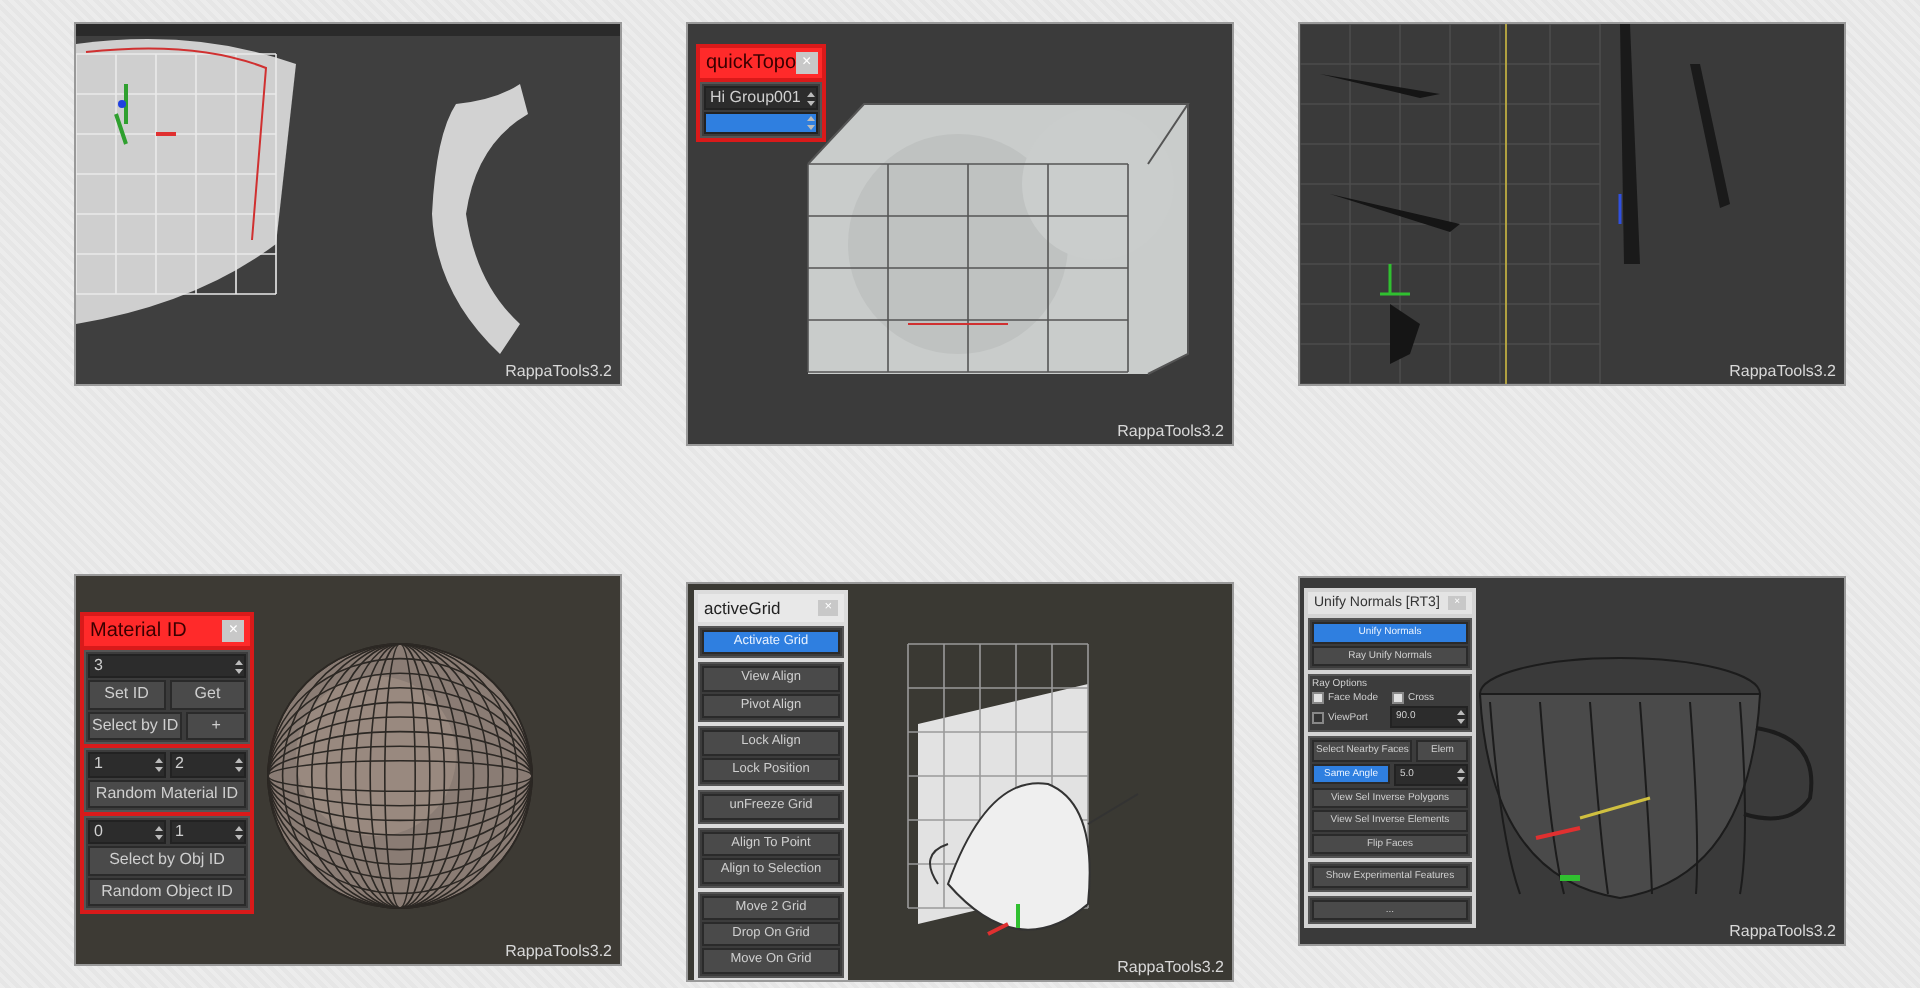 This screenshot has width=1920, height=988. I want to click on tool-button: Set ID, so click(126, 695).